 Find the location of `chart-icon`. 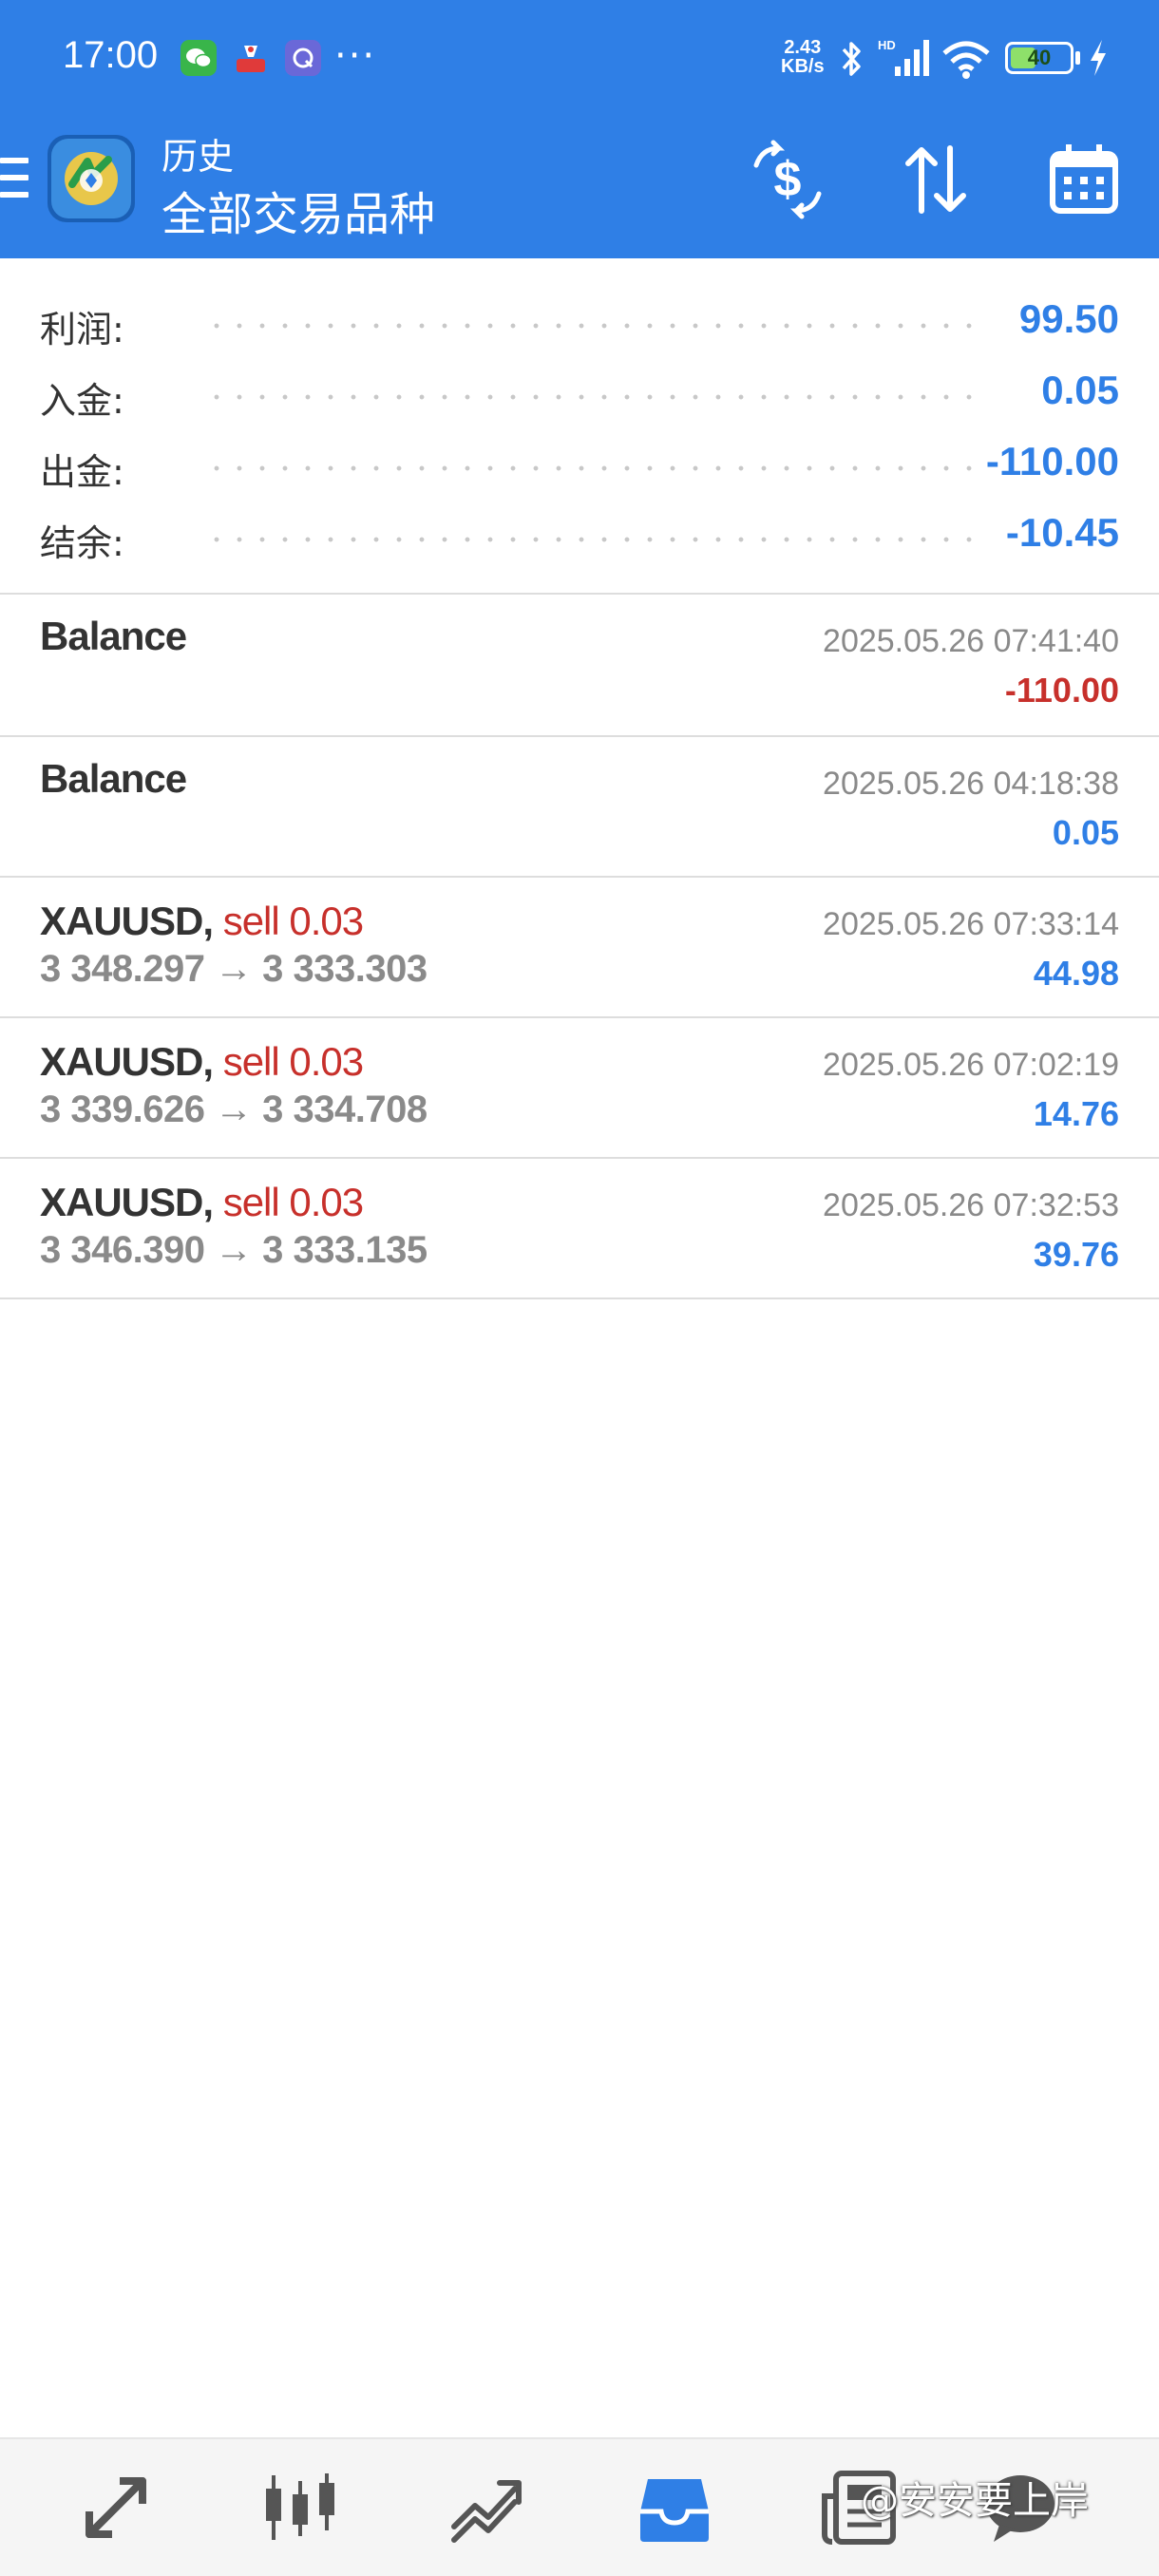

chart-icon is located at coordinates (300, 2508).